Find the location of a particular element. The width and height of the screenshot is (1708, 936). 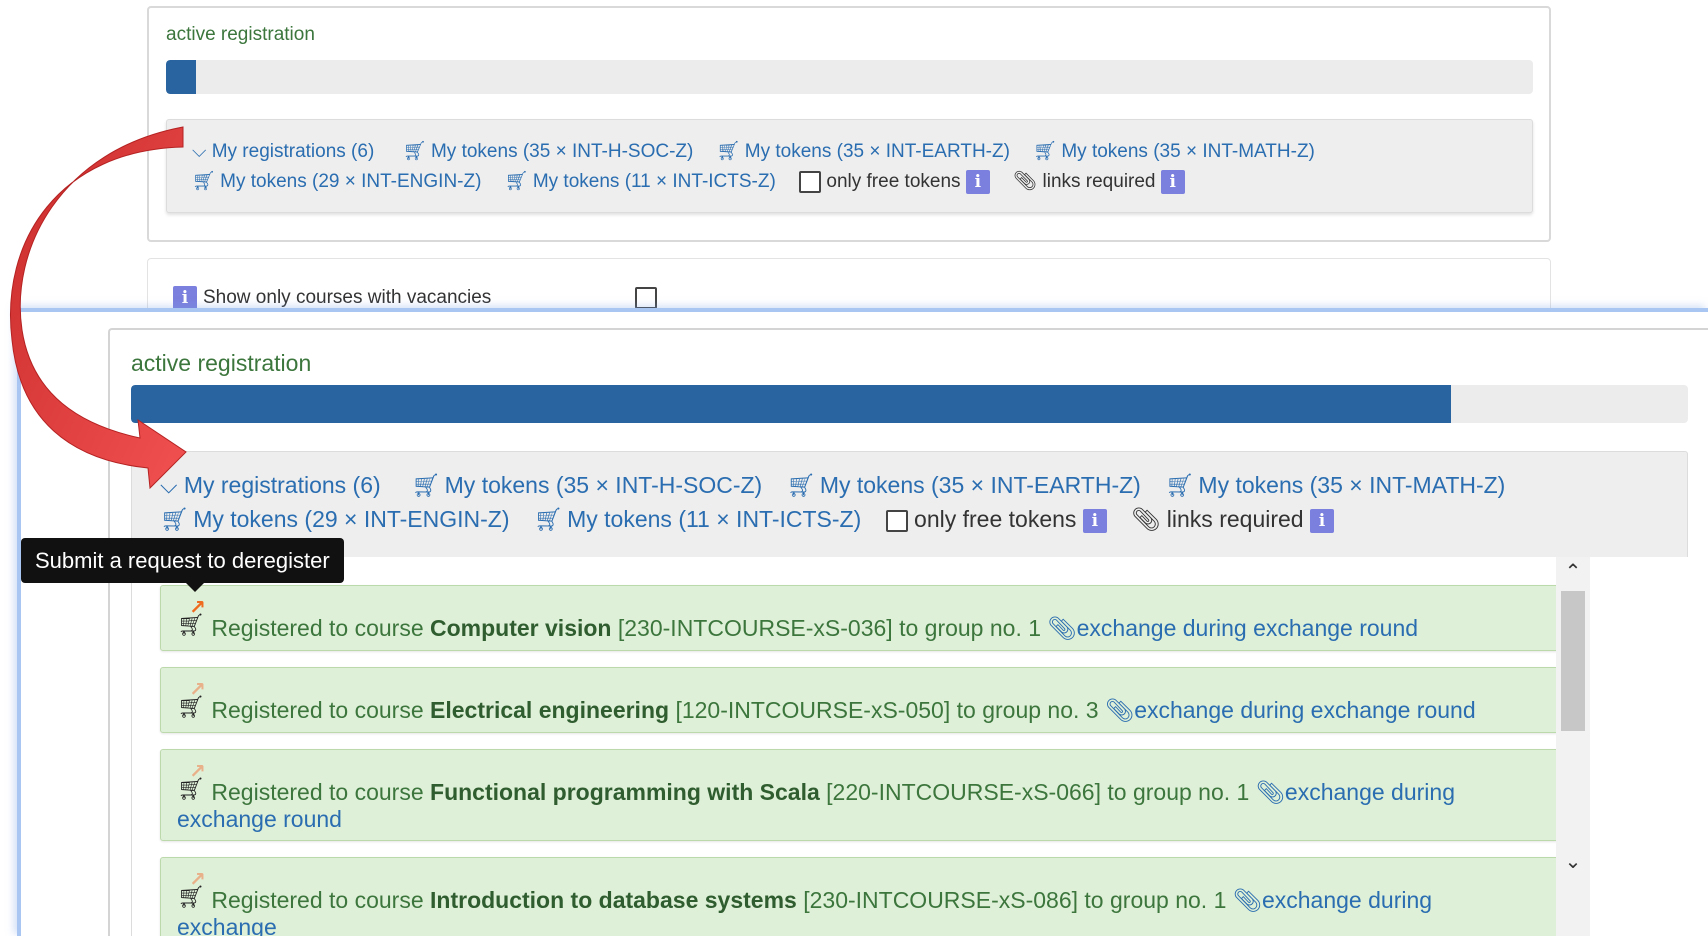

scroll-down-icon: ⌄ is located at coordinates (1573, 862).